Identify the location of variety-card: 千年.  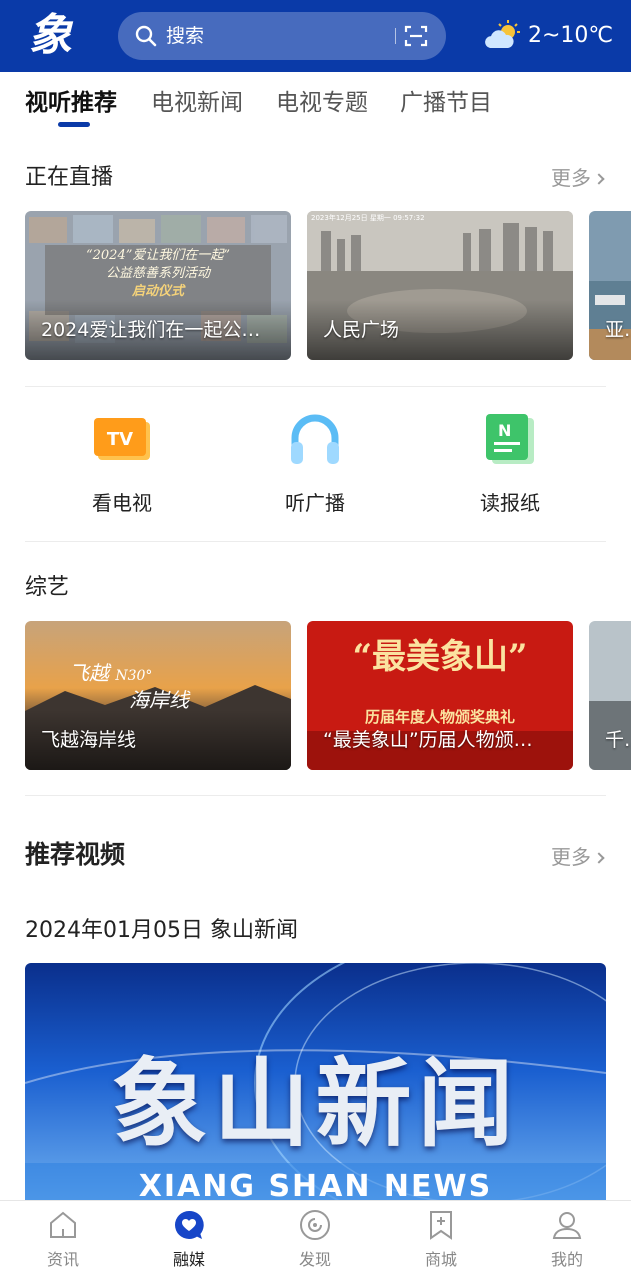
(610, 695).